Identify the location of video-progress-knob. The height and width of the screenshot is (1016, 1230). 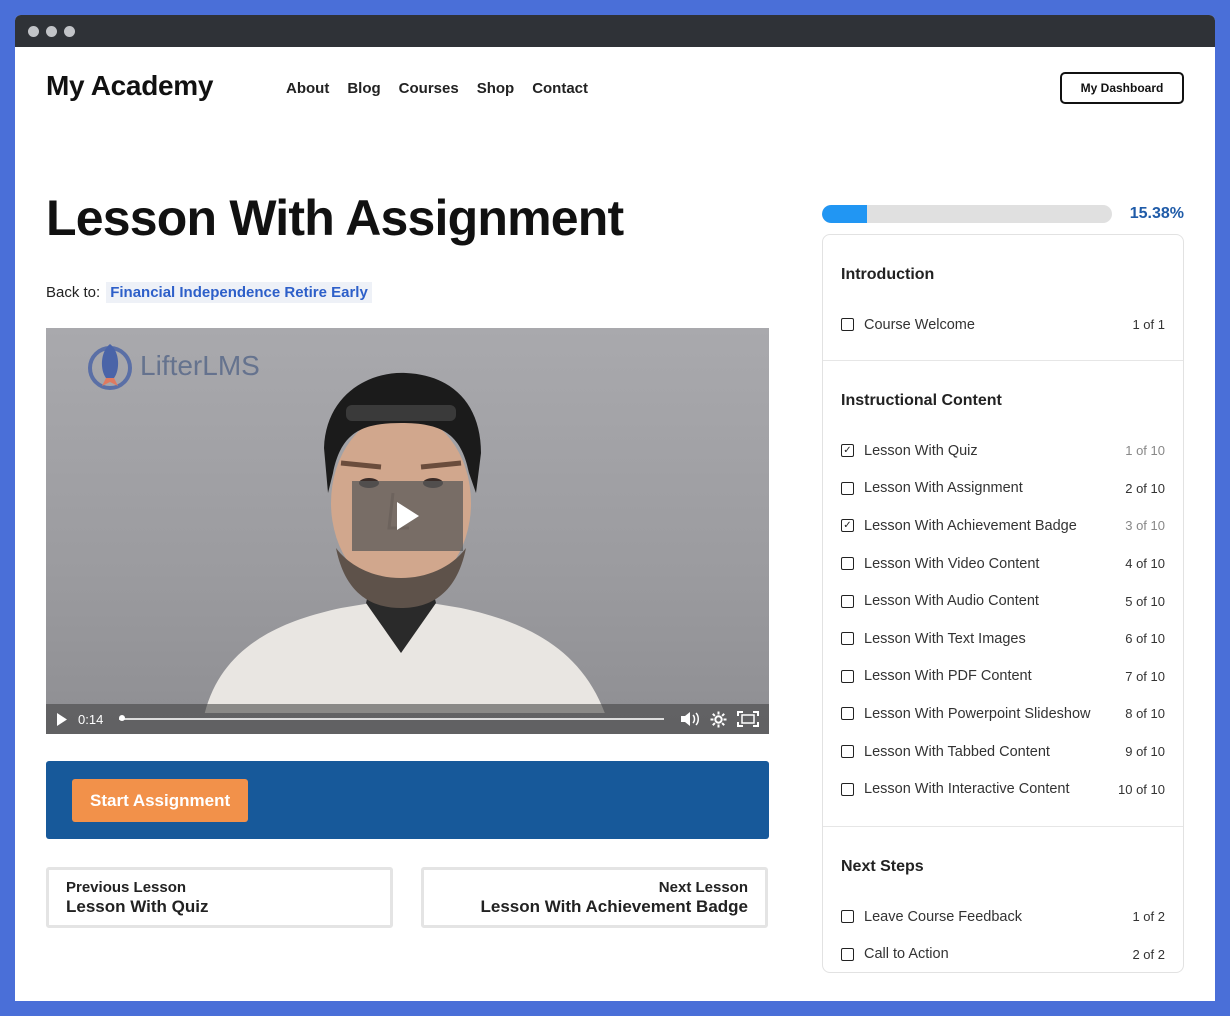
(122, 718).